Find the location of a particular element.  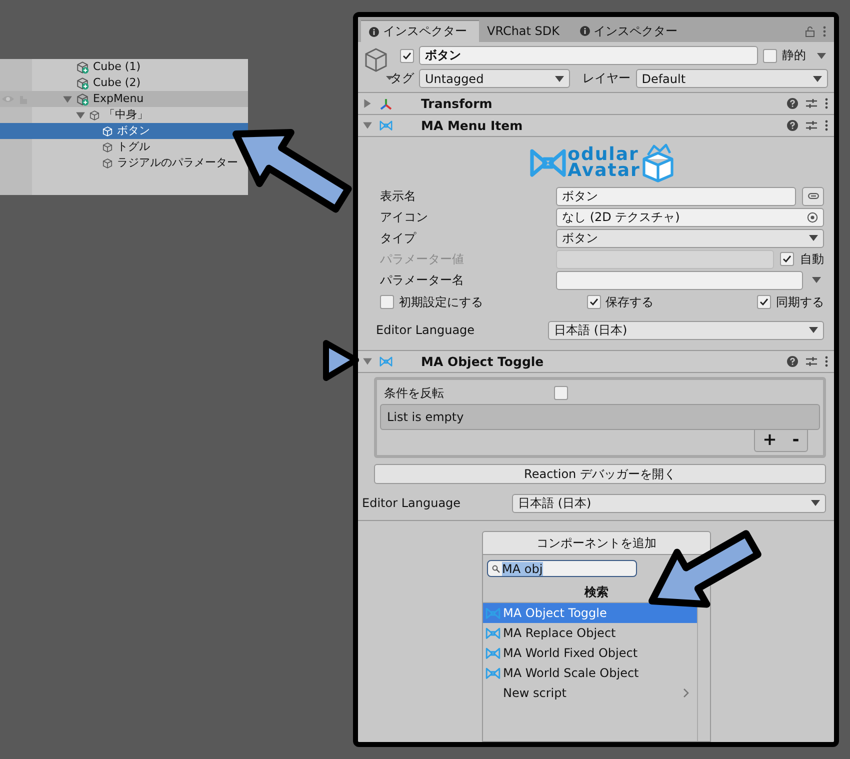

hierarchy-item: ボタン is located at coordinates (124, 131).